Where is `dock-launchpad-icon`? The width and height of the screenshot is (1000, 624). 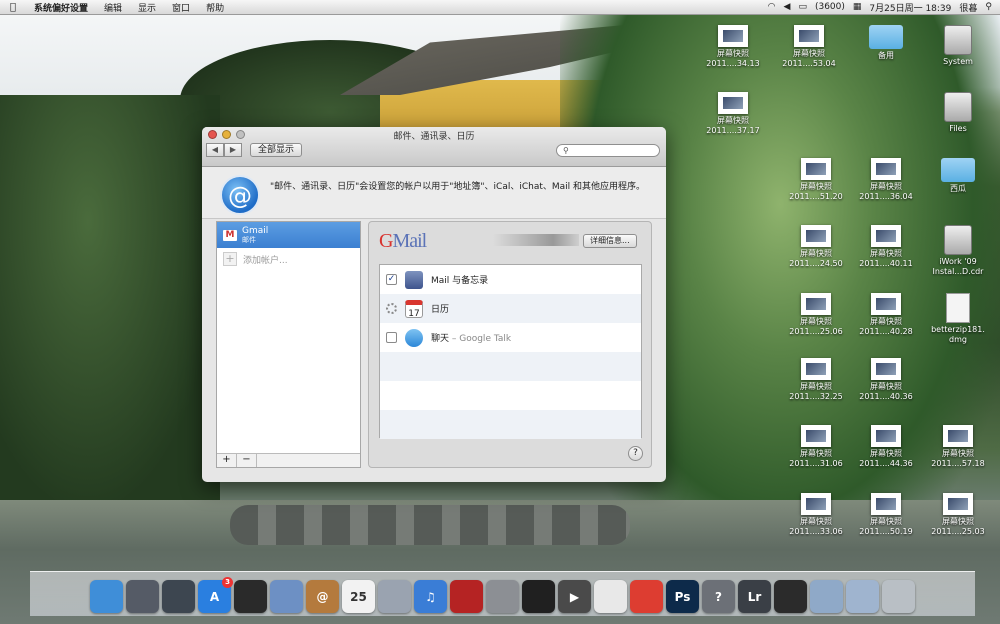 dock-launchpad-icon is located at coordinates (142, 596).